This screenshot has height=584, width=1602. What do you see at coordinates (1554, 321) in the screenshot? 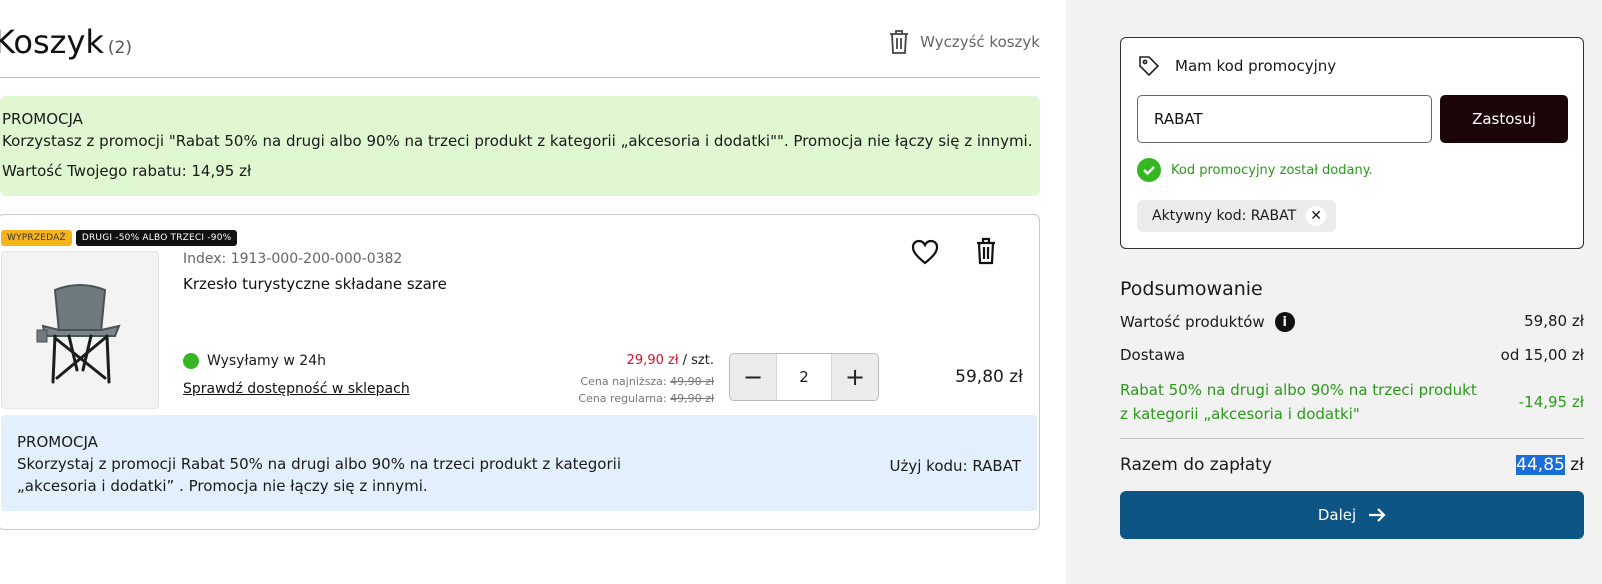
I see `products-value: 59,80 zł` at bounding box center [1554, 321].